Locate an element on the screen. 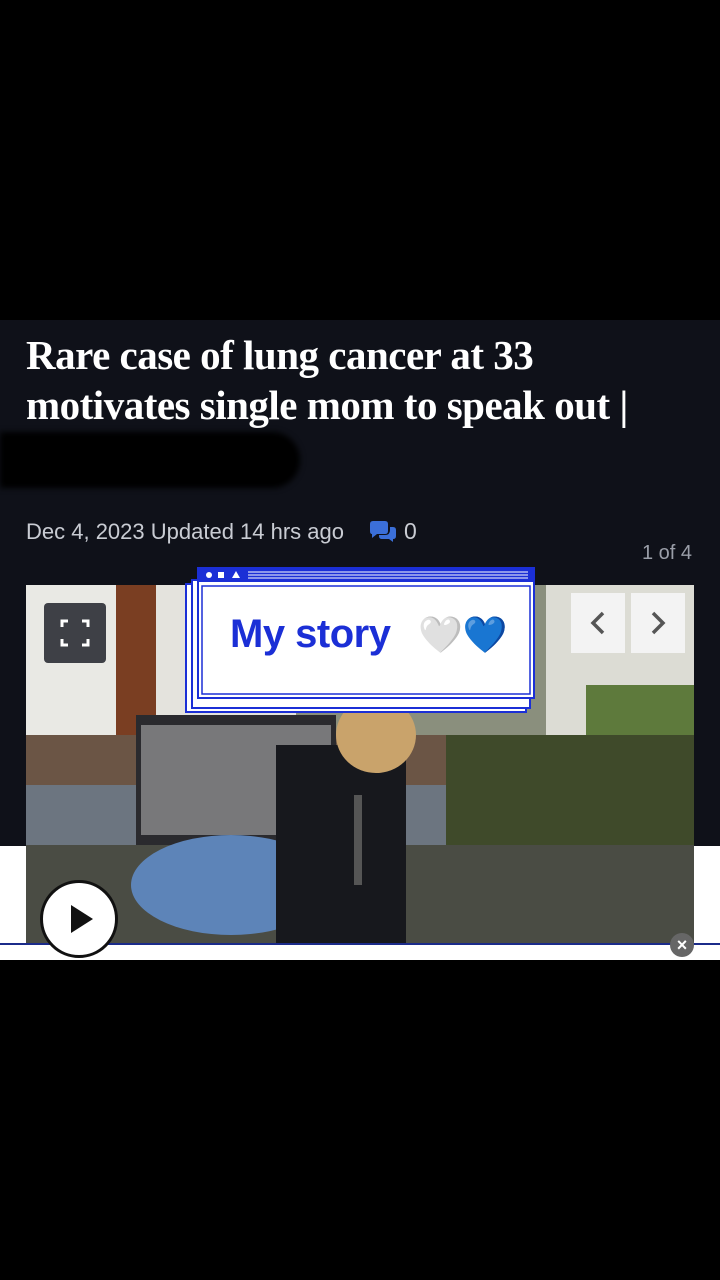 The height and width of the screenshot is (1280, 720). redacted-text is located at coordinates (150, 460).